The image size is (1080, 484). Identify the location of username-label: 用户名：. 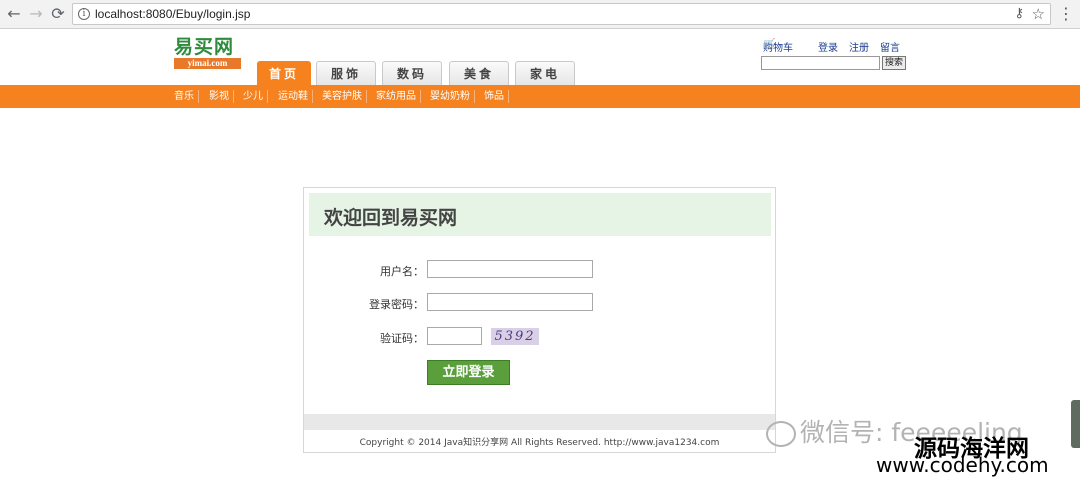
(402, 271).